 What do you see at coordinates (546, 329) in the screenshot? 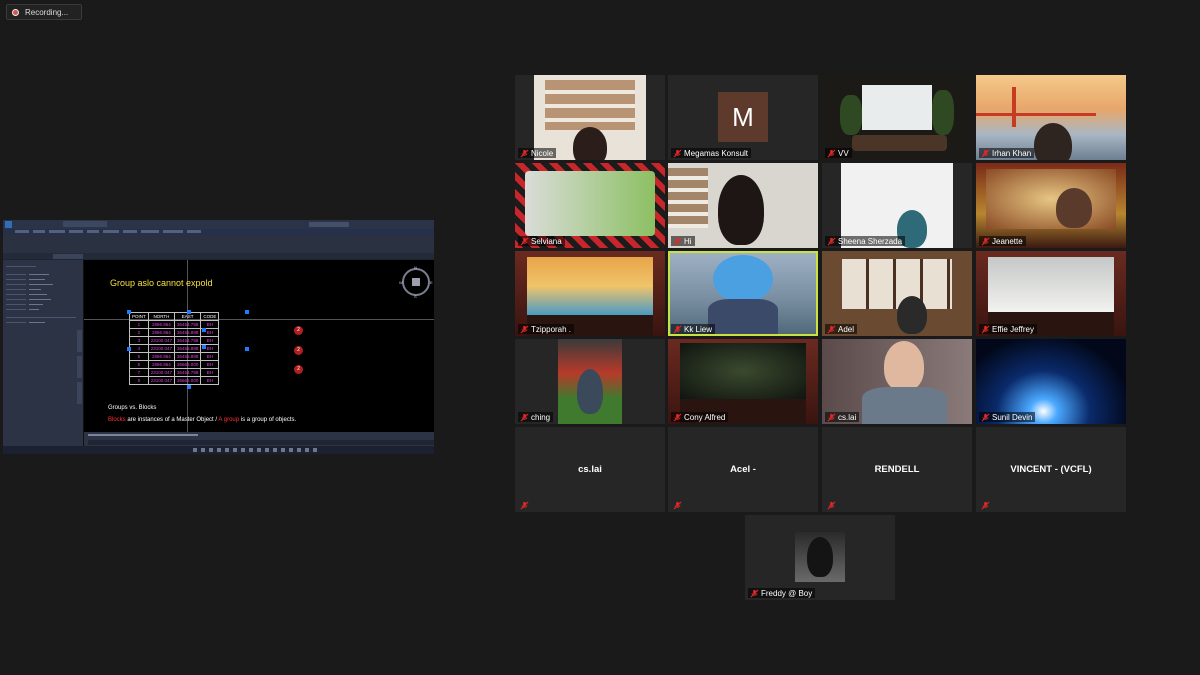
I see `participant-name-tag: Tzipporah .` at bounding box center [546, 329].